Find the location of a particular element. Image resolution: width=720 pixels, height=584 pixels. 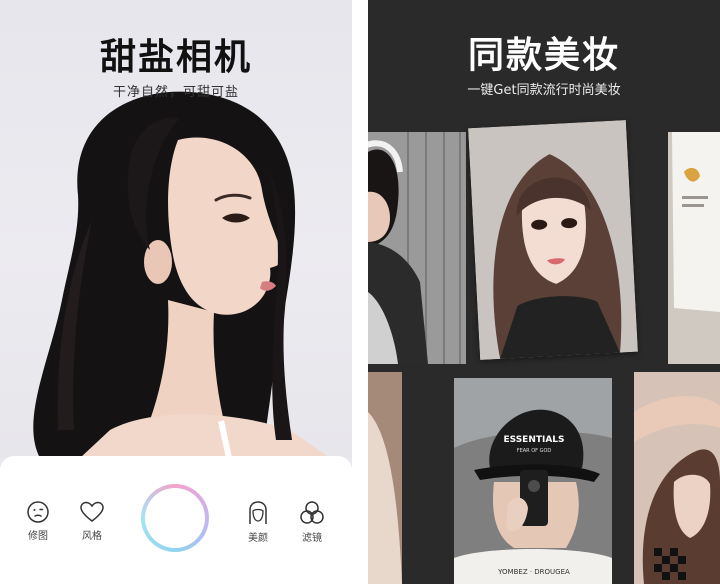

makeup-card-bangs is located at coordinates (553, 240).